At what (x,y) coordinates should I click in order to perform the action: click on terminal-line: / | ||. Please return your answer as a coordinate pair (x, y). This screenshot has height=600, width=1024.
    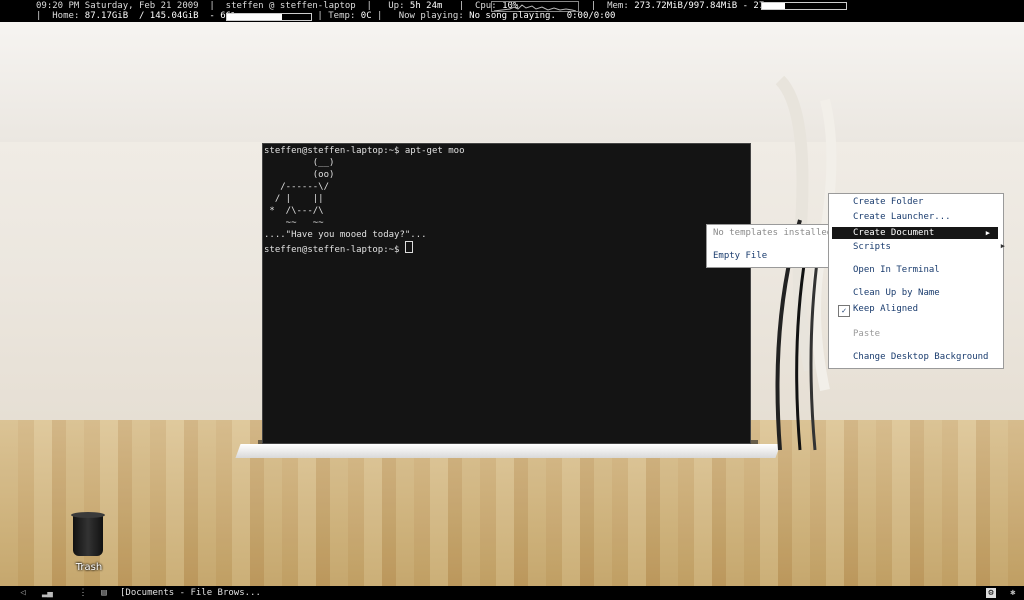
    Looking at the image, I should click on (294, 199).